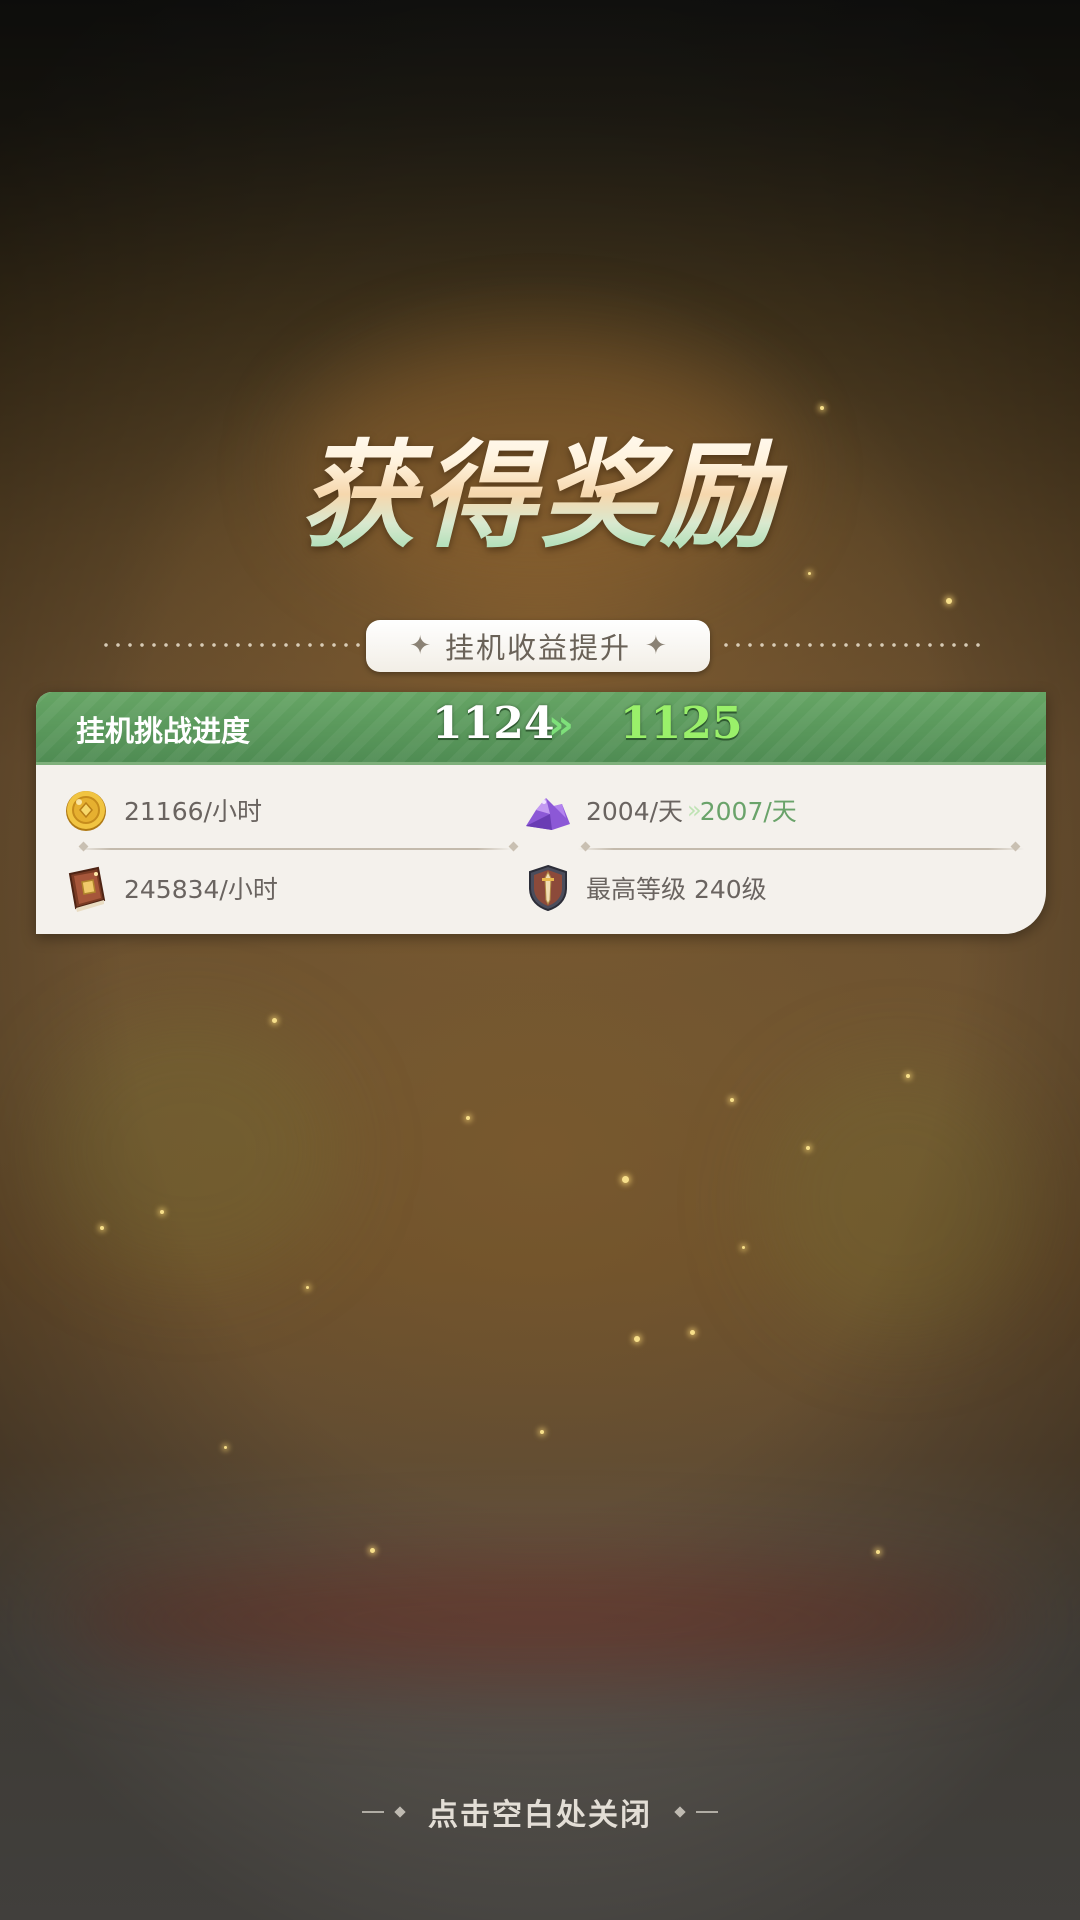 The height and width of the screenshot is (1920, 1080). I want to click on gold-coin-icon, so click(86, 811).